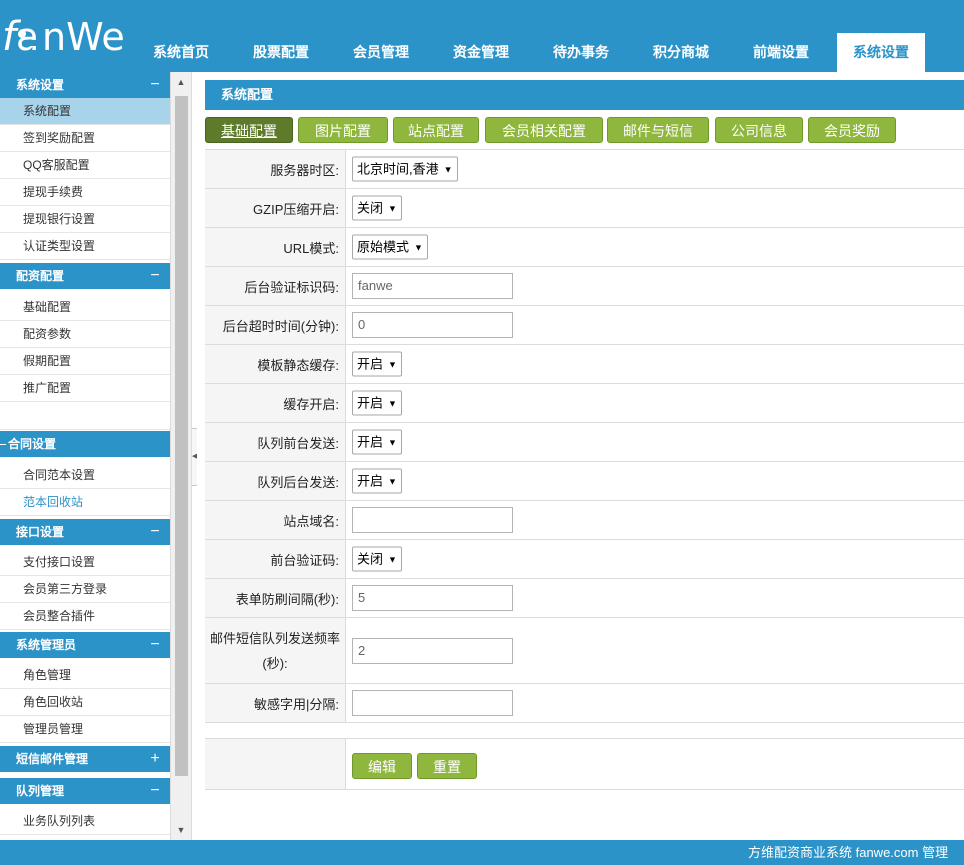  What do you see at coordinates (584, 764) in the screenshot?
I see `form-actions: 编辑 重置` at bounding box center [584, 764].